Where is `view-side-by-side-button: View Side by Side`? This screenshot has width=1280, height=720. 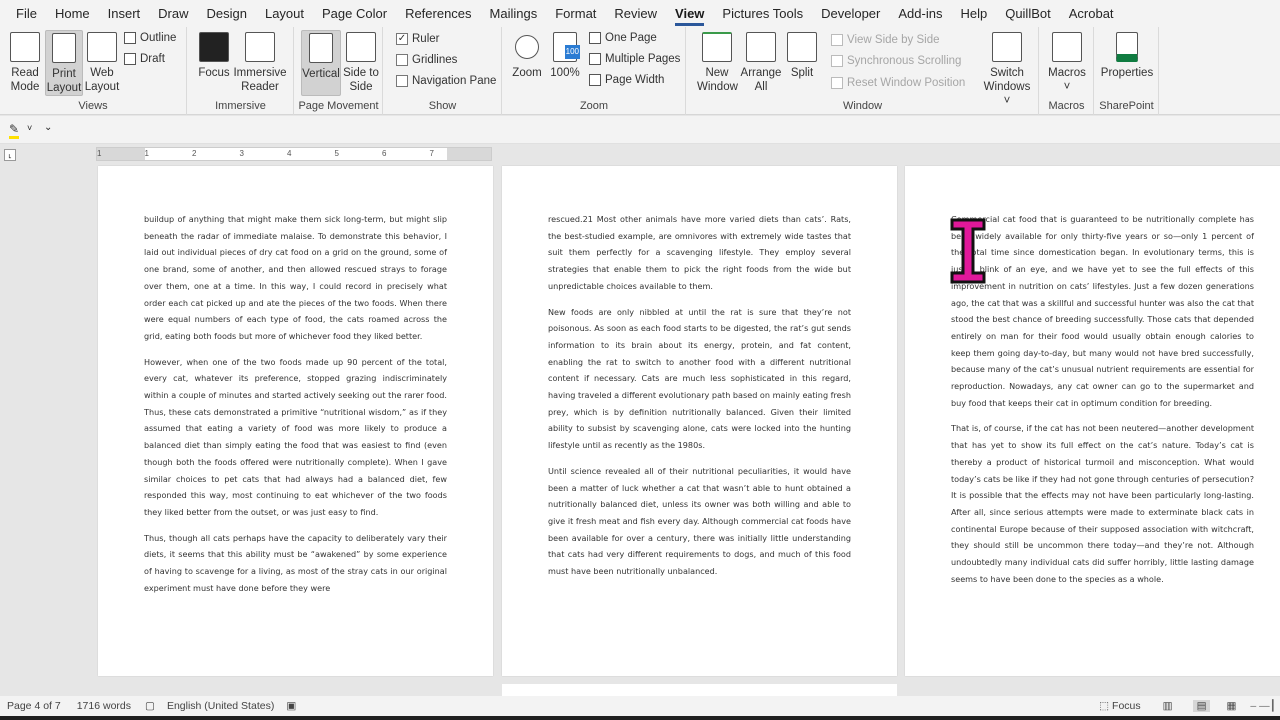
view-side-by-side-button: View Side by Side is located at coordinates (885, 40).